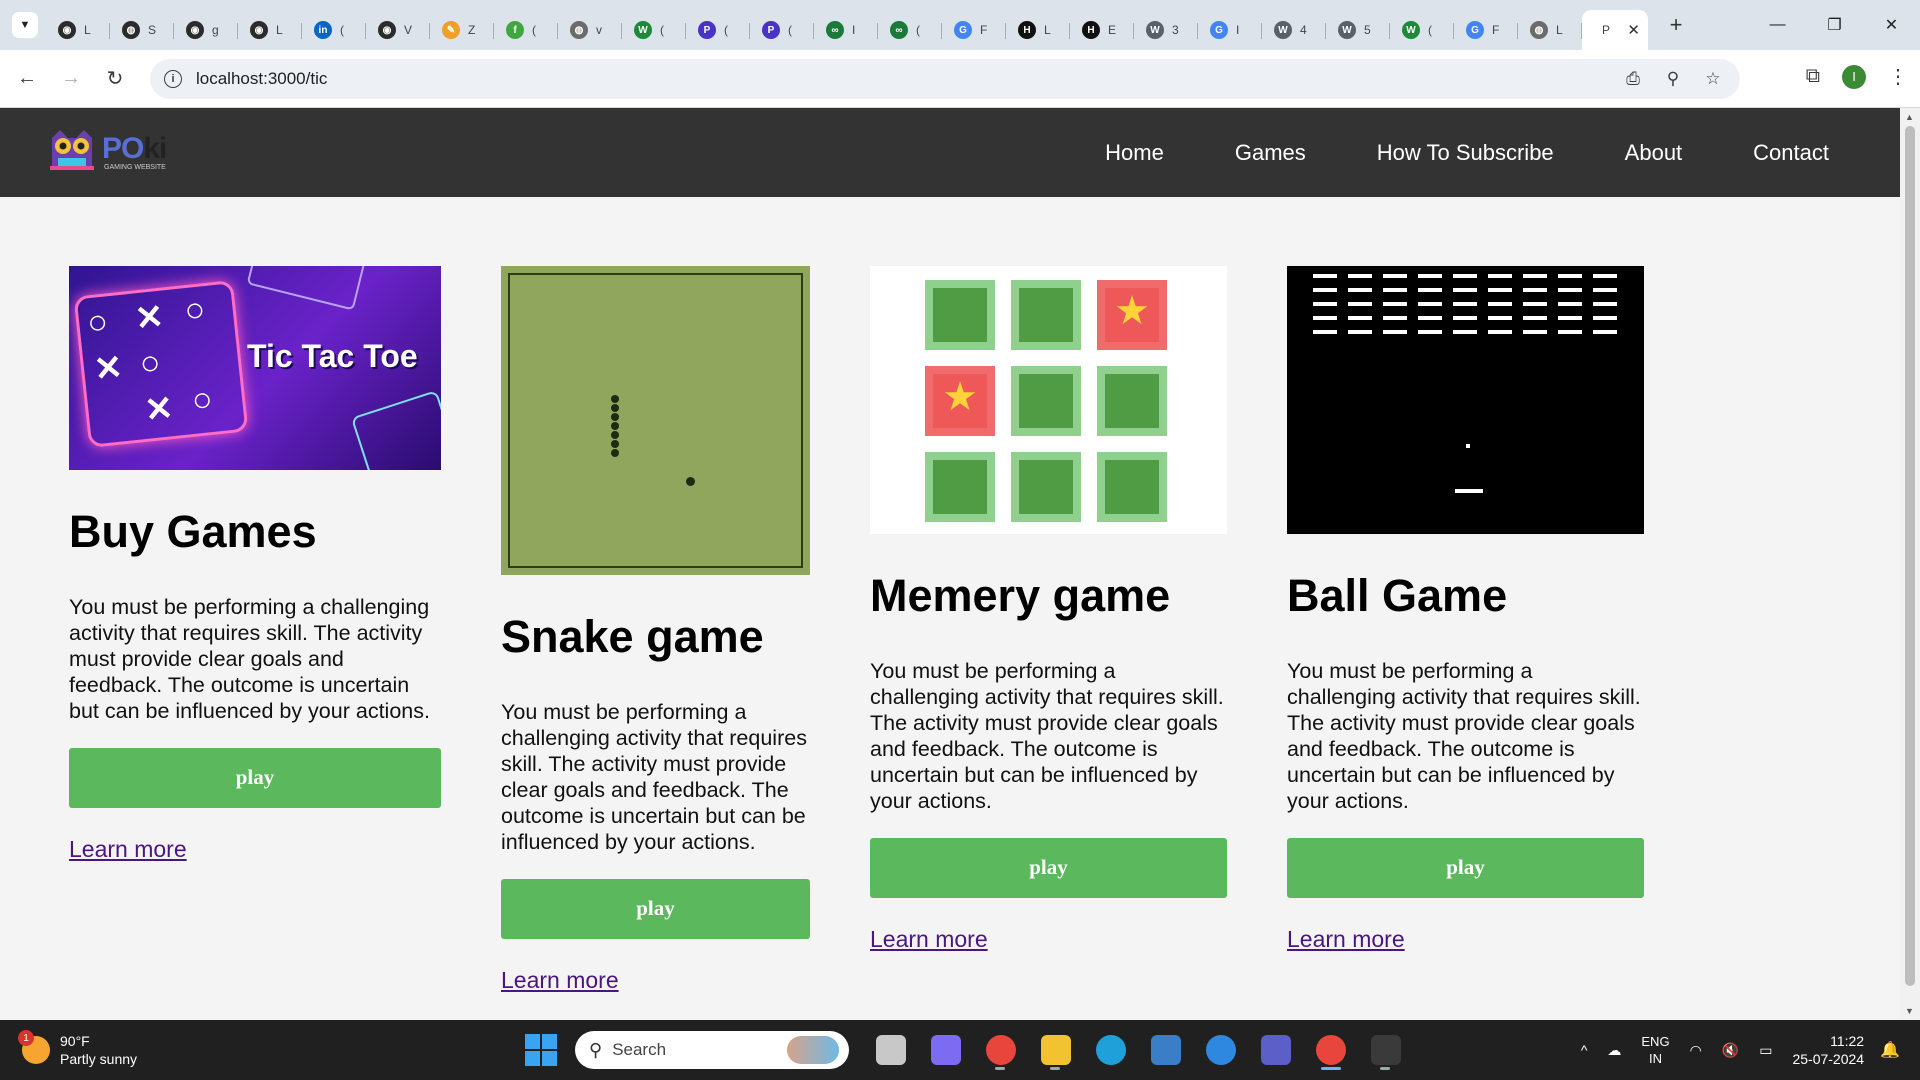  Describe the element at coordinates (1046, 487) in the screenshot. I see `memory-tile` at that location.